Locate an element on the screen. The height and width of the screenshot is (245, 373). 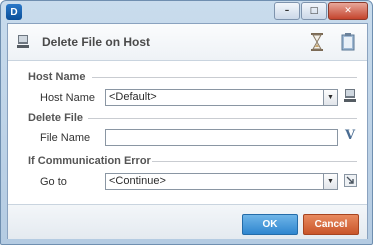
ok-button: OK is located at coordinates (270, 224).